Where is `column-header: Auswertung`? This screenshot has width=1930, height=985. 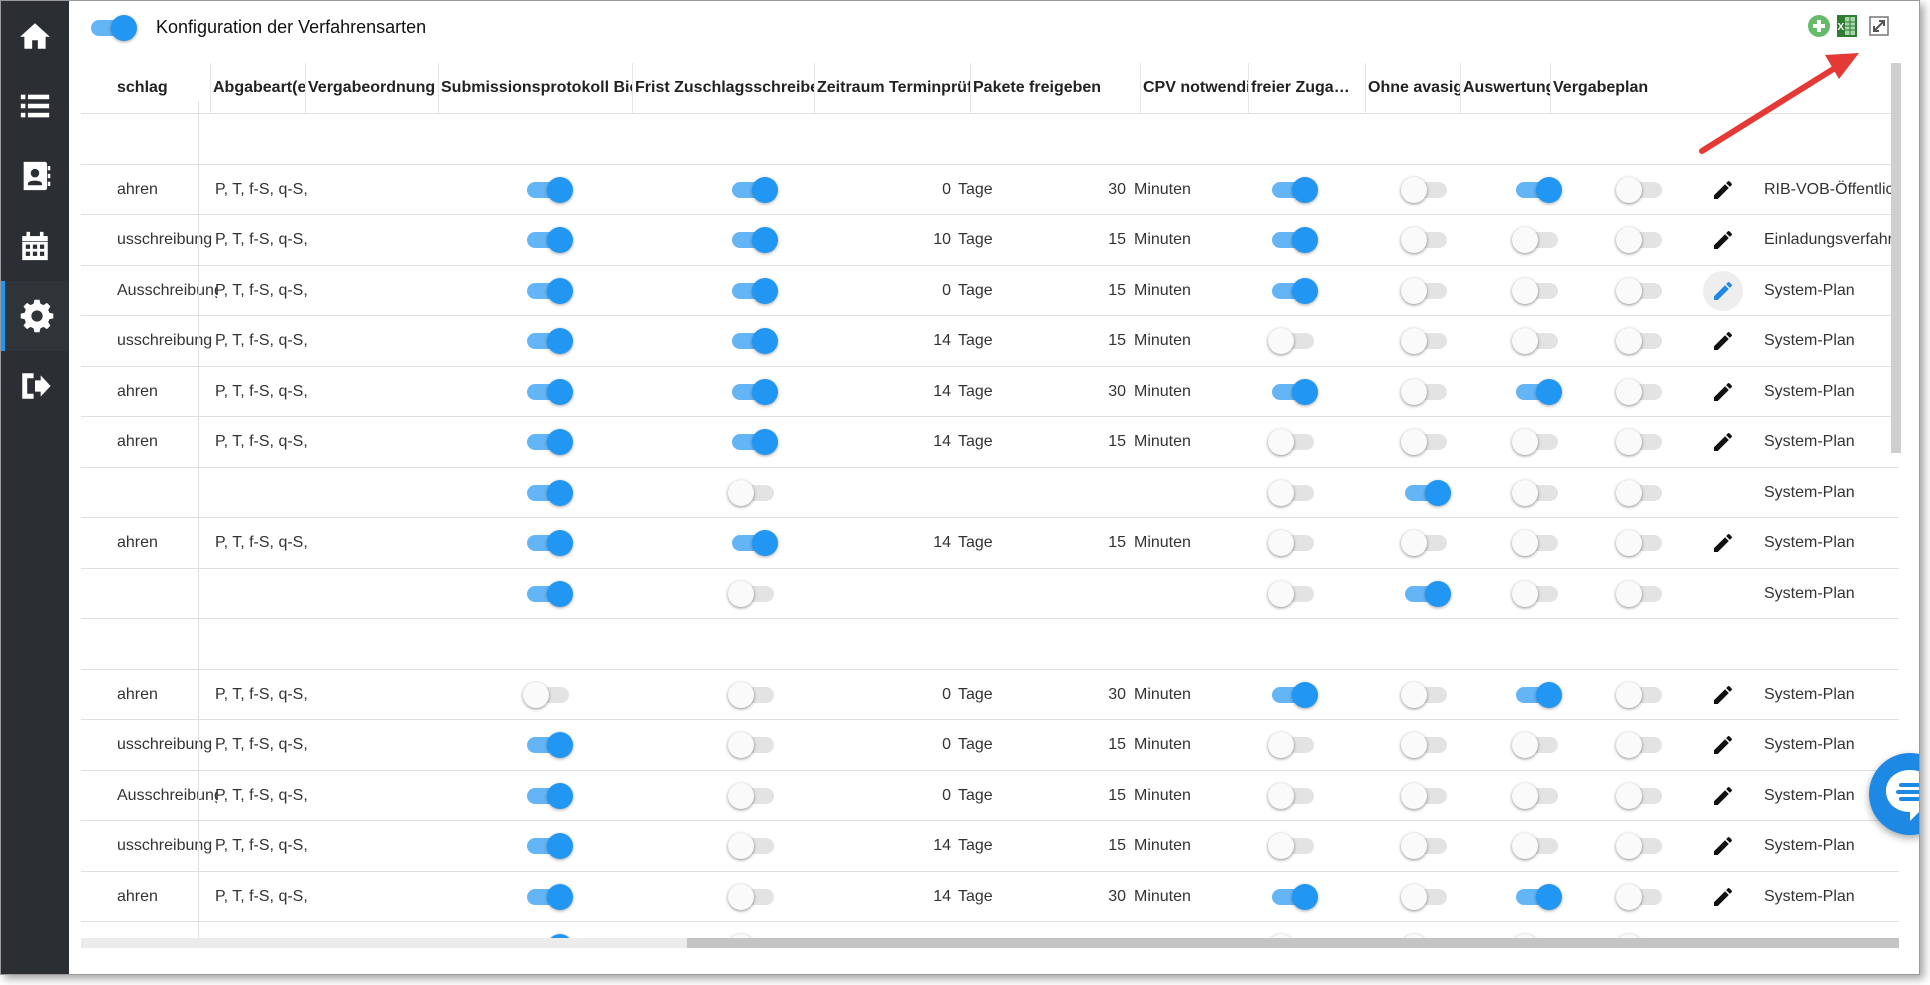 column-header: Auswertung is located at coordinates (1506, 88).